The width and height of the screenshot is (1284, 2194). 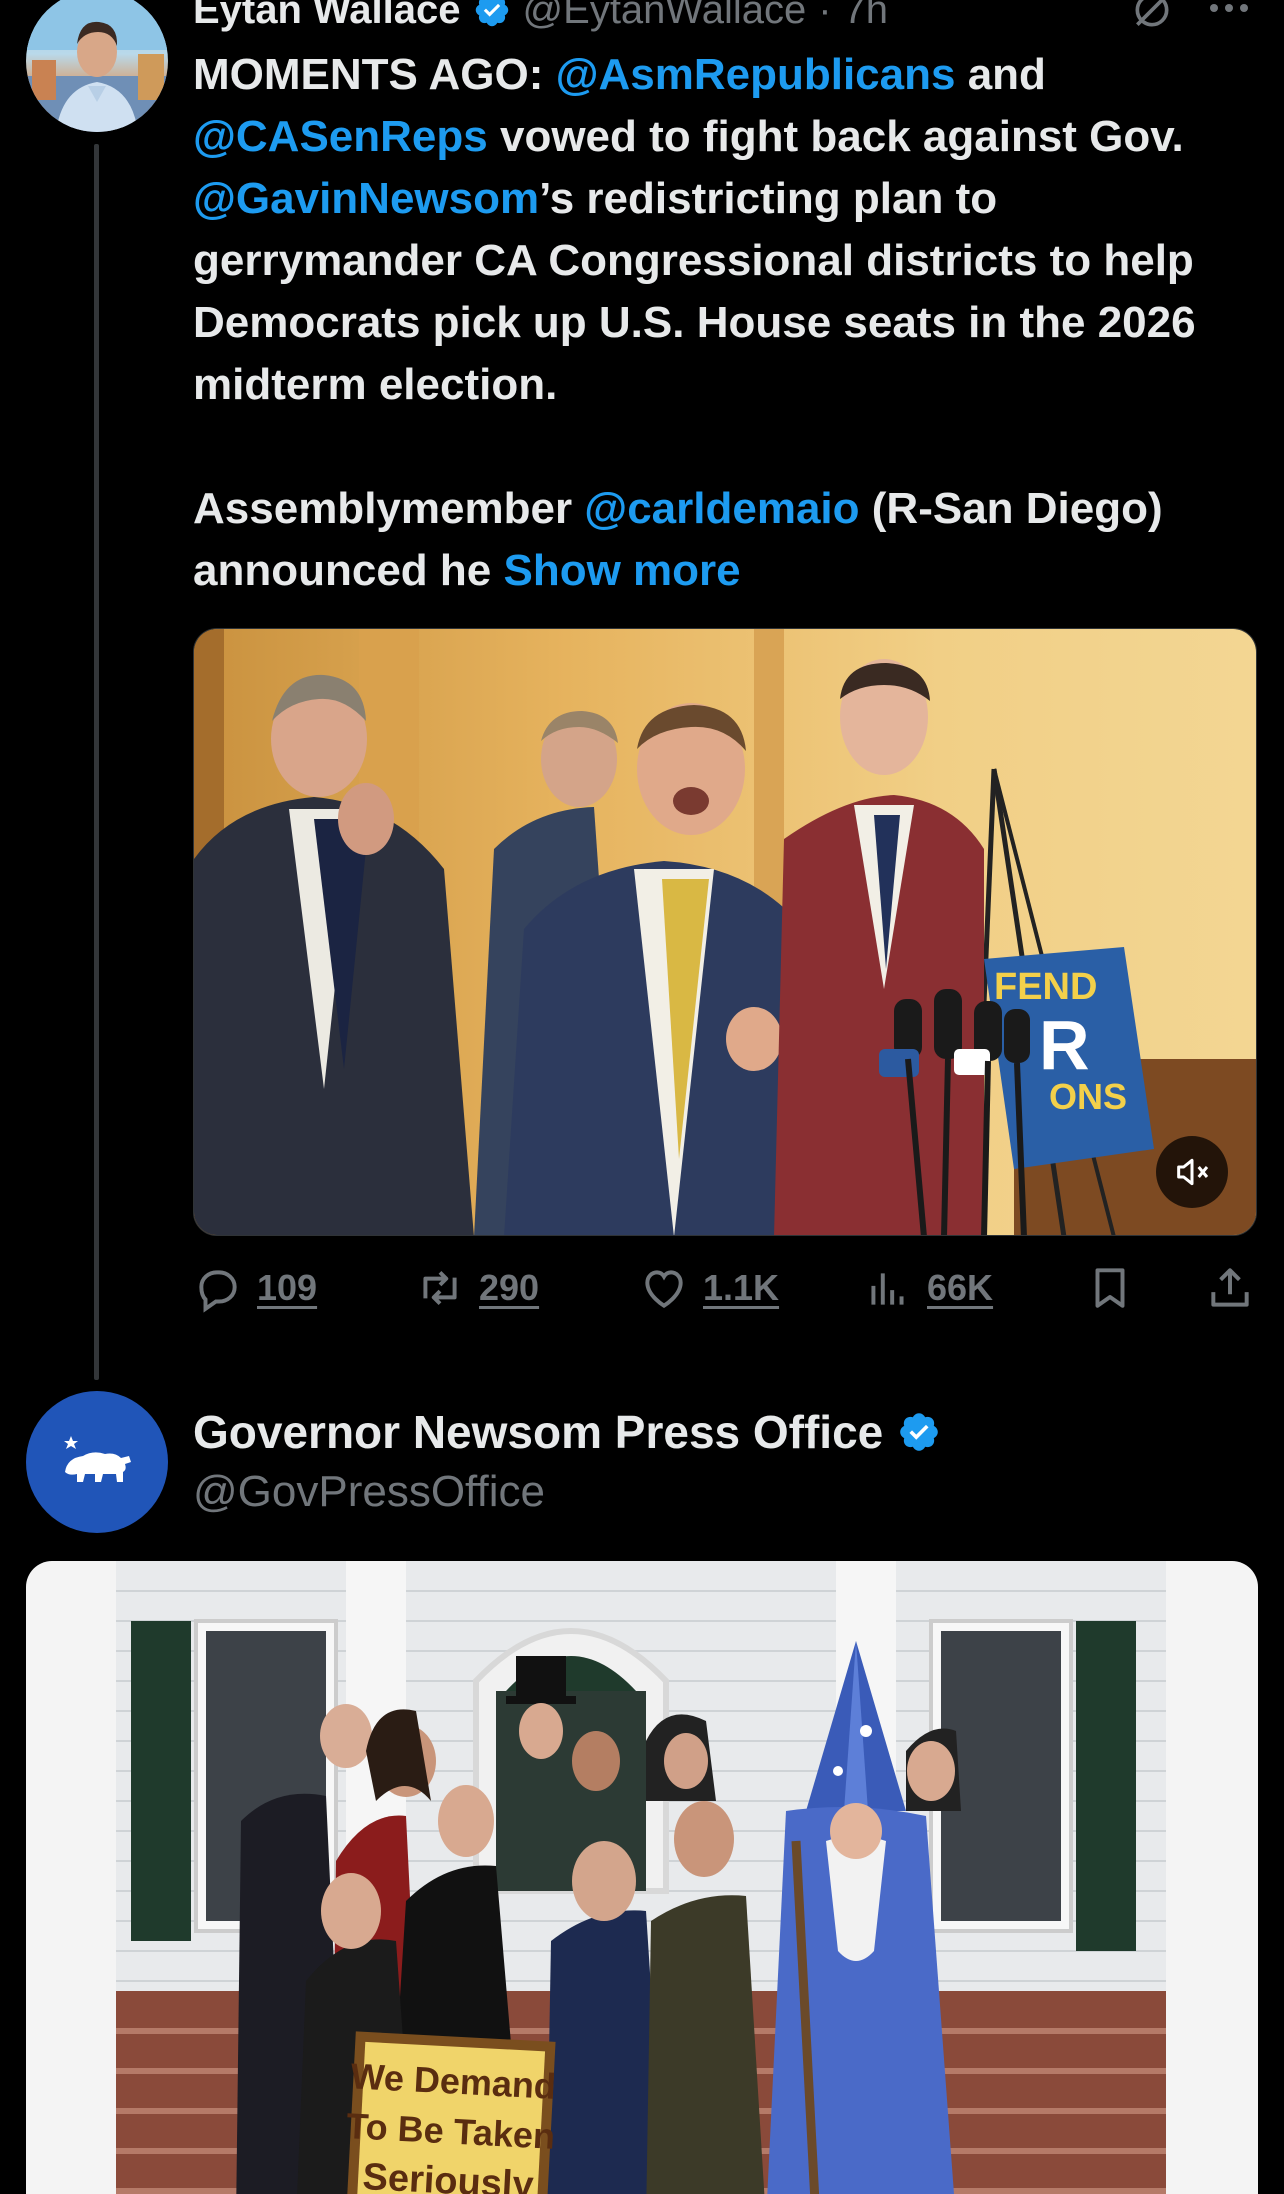 I want to click on sign-text: ONS, so click(x=1088, y=1096).